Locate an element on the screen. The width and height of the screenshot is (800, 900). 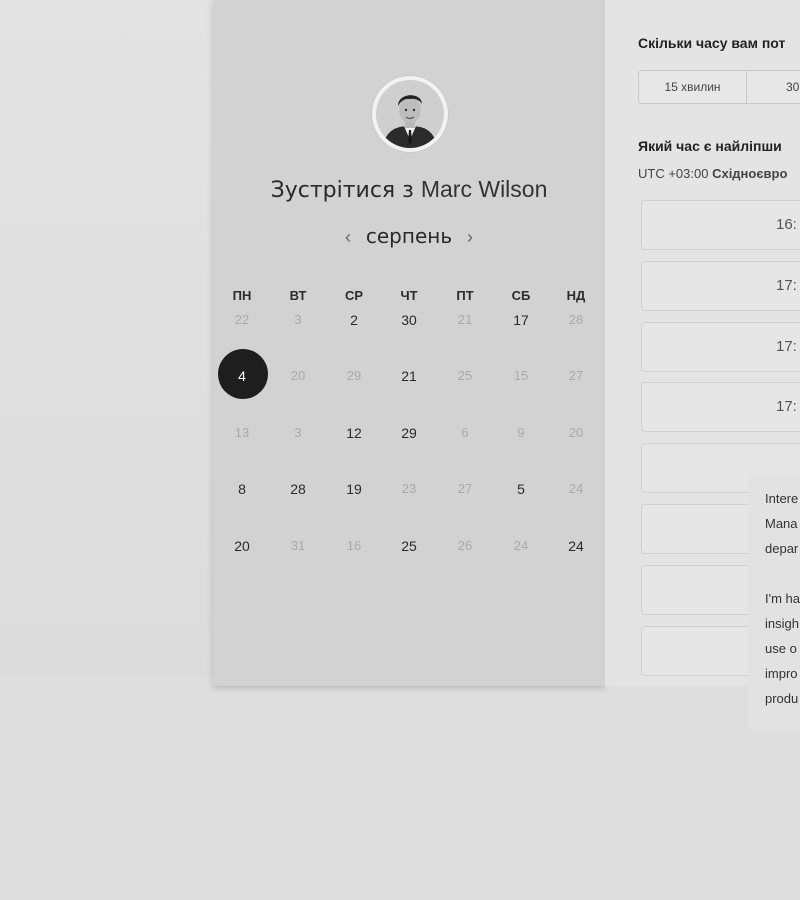
weekday-mon: ПН is located at coordinates (242, 295).